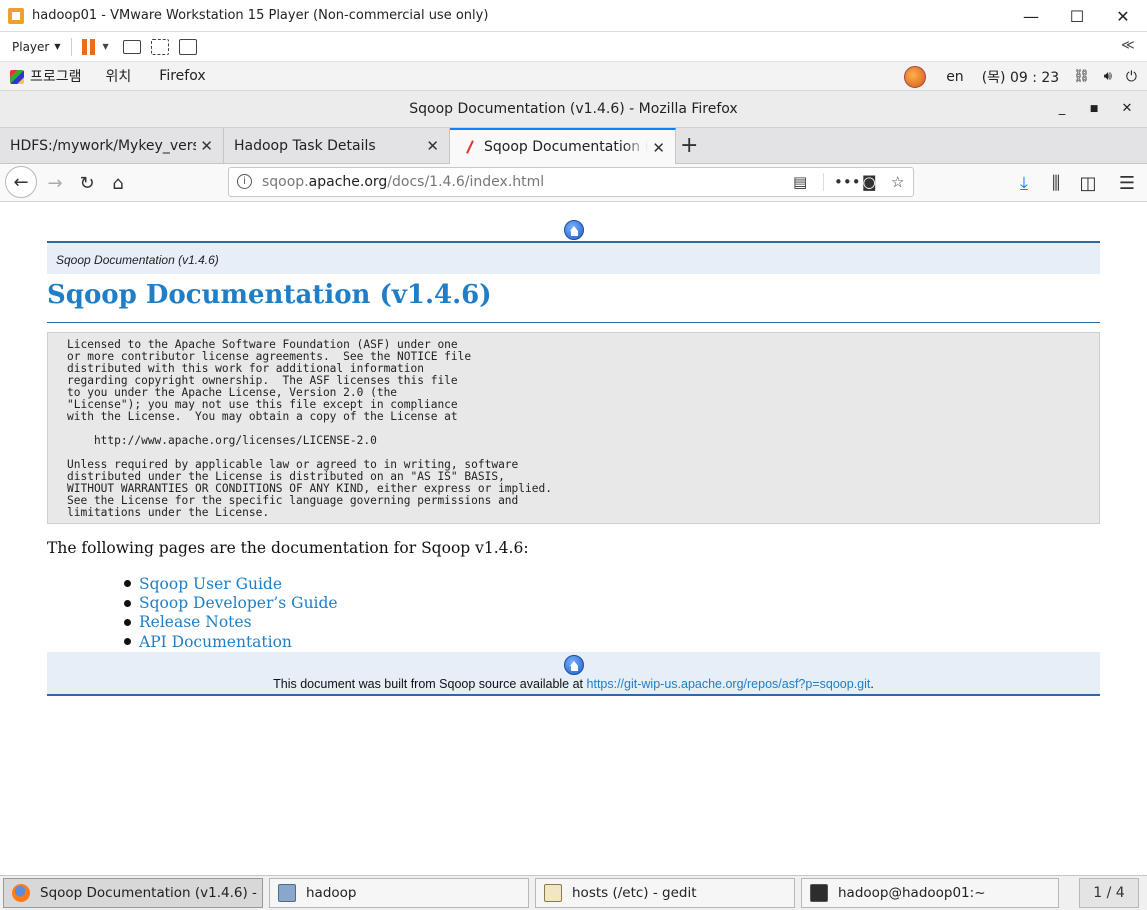  I want to click on reload-icon: ↻, so click(87, 183).